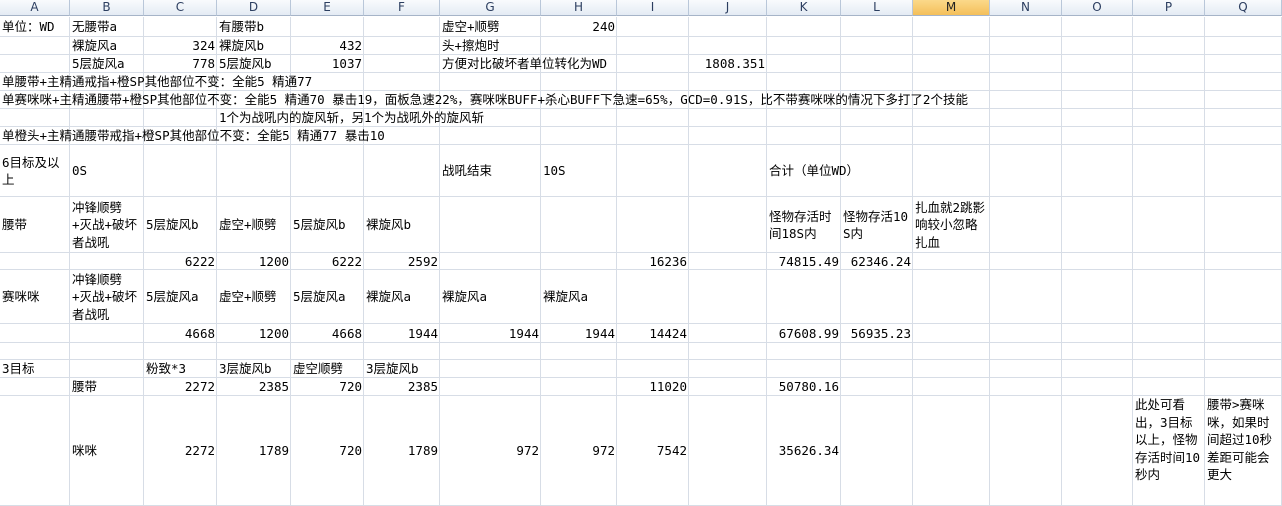 This screenshot has height=506, width=1282. Describe the element at coordinates (1097, 8) in the screenshot. I see `column-header-o: O` at that location.